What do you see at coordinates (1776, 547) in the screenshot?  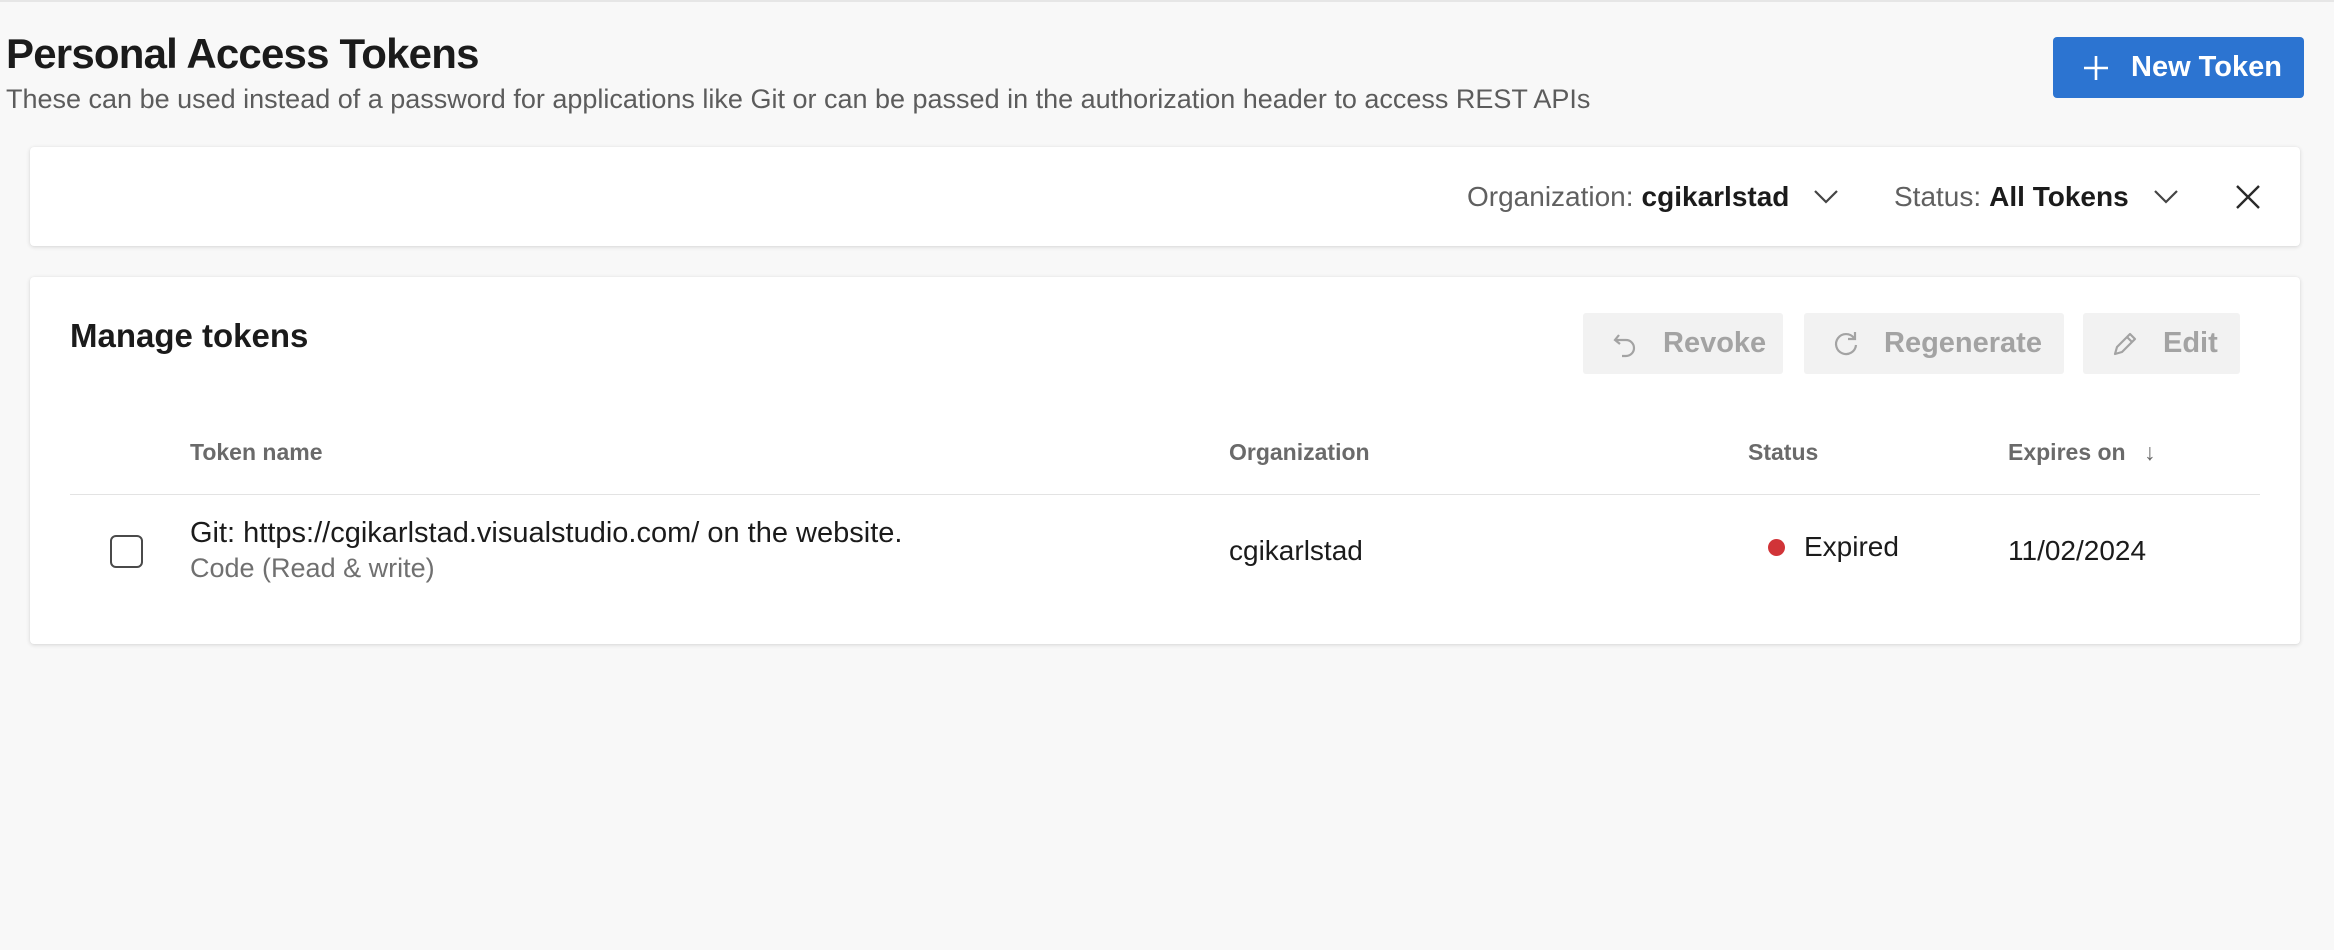 I see `status-indicator-icon` at bounding box center [1776, 547].